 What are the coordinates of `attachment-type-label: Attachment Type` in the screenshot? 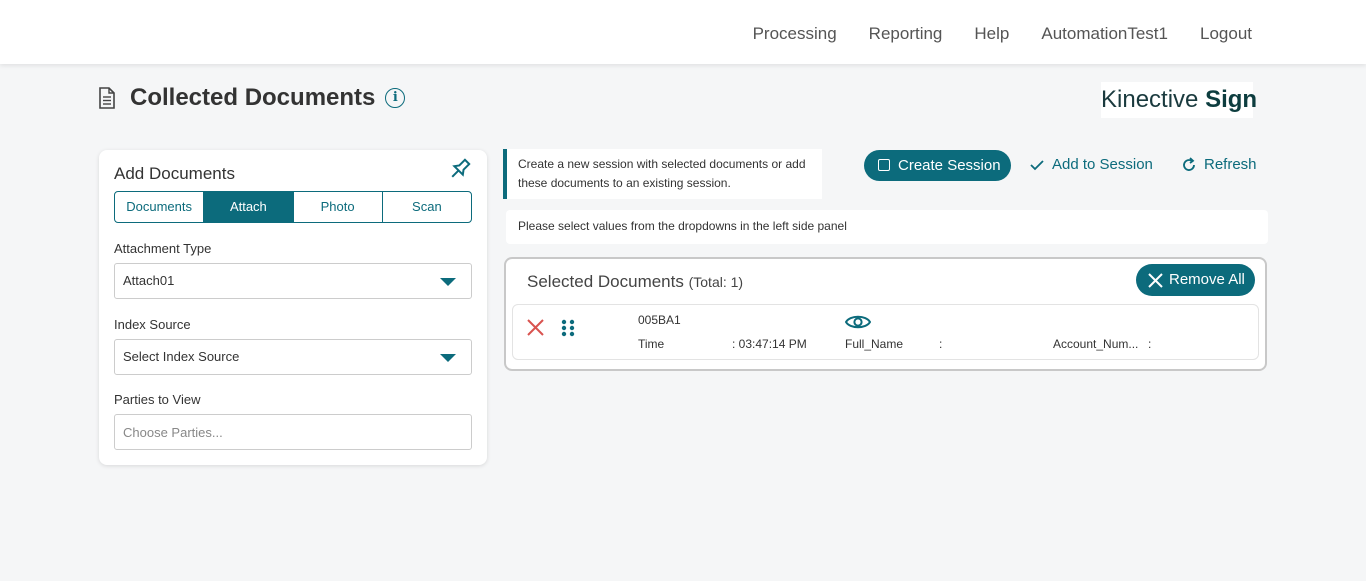 It's located at (163, 248).